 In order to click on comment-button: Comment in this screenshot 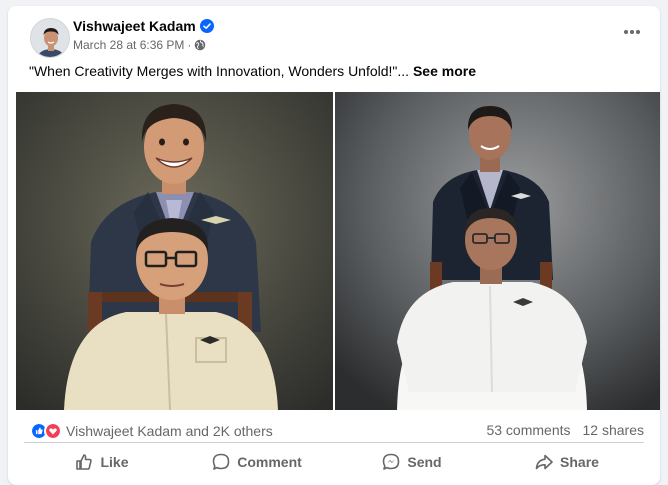, I will do `click(256, 462)`.